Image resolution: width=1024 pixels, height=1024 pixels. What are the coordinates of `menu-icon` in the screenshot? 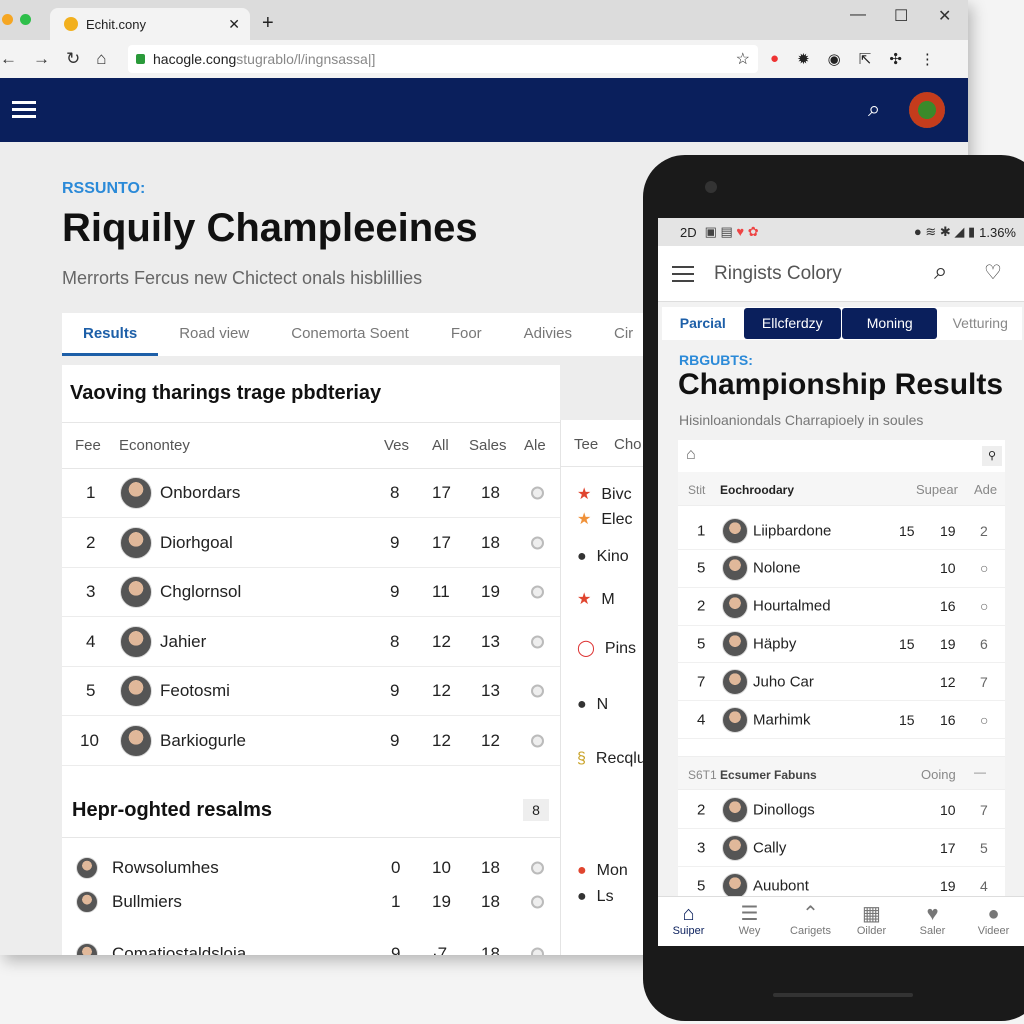 It's located at (683, 274).